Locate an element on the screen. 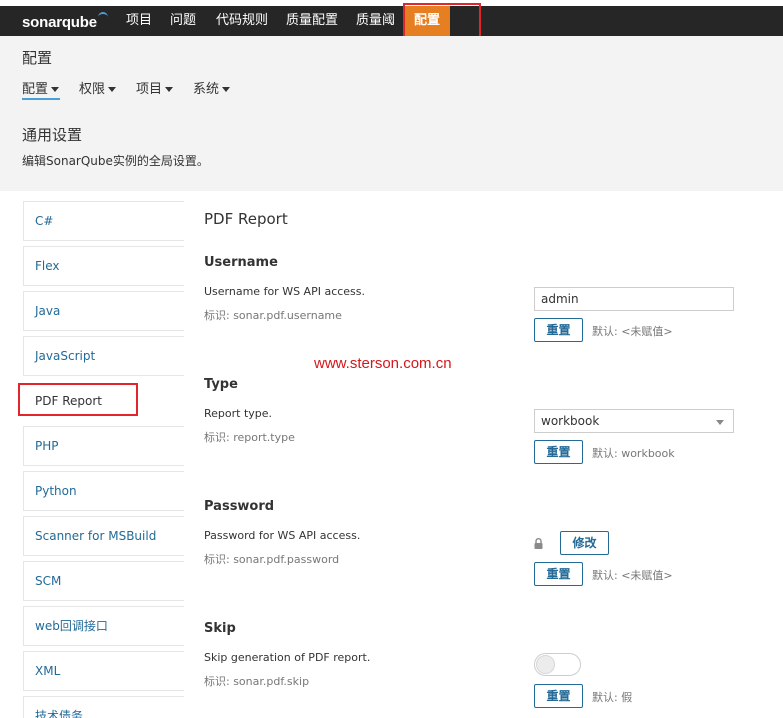  toggle-knob is located at coordinates (545, 664).